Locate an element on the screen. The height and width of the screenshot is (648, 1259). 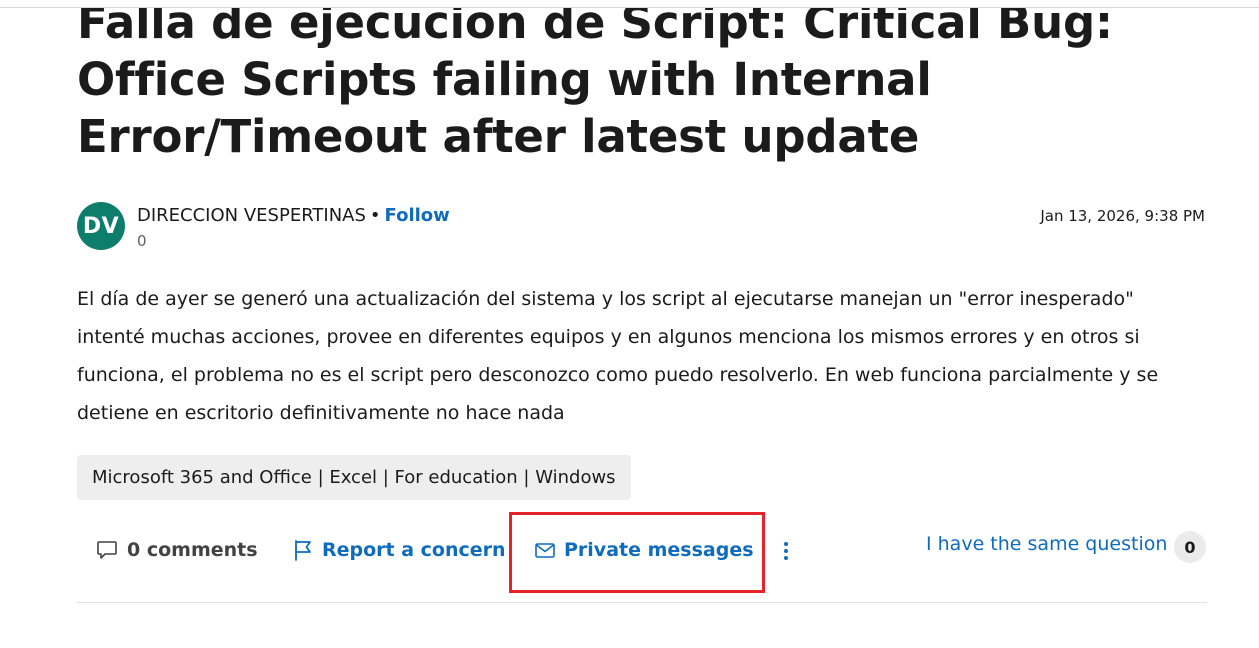
flag-icon is located at coordinates (303, 550).